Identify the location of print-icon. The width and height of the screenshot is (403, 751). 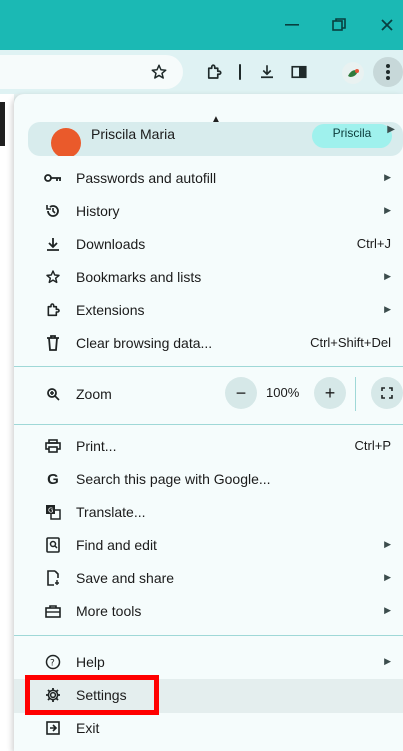
(53, 446).